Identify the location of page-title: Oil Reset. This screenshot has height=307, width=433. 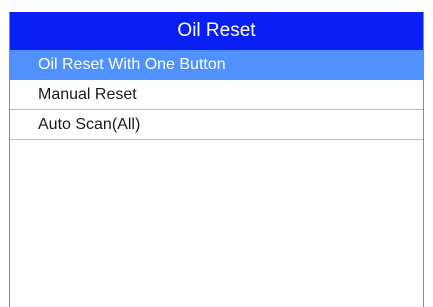
(216, 31).